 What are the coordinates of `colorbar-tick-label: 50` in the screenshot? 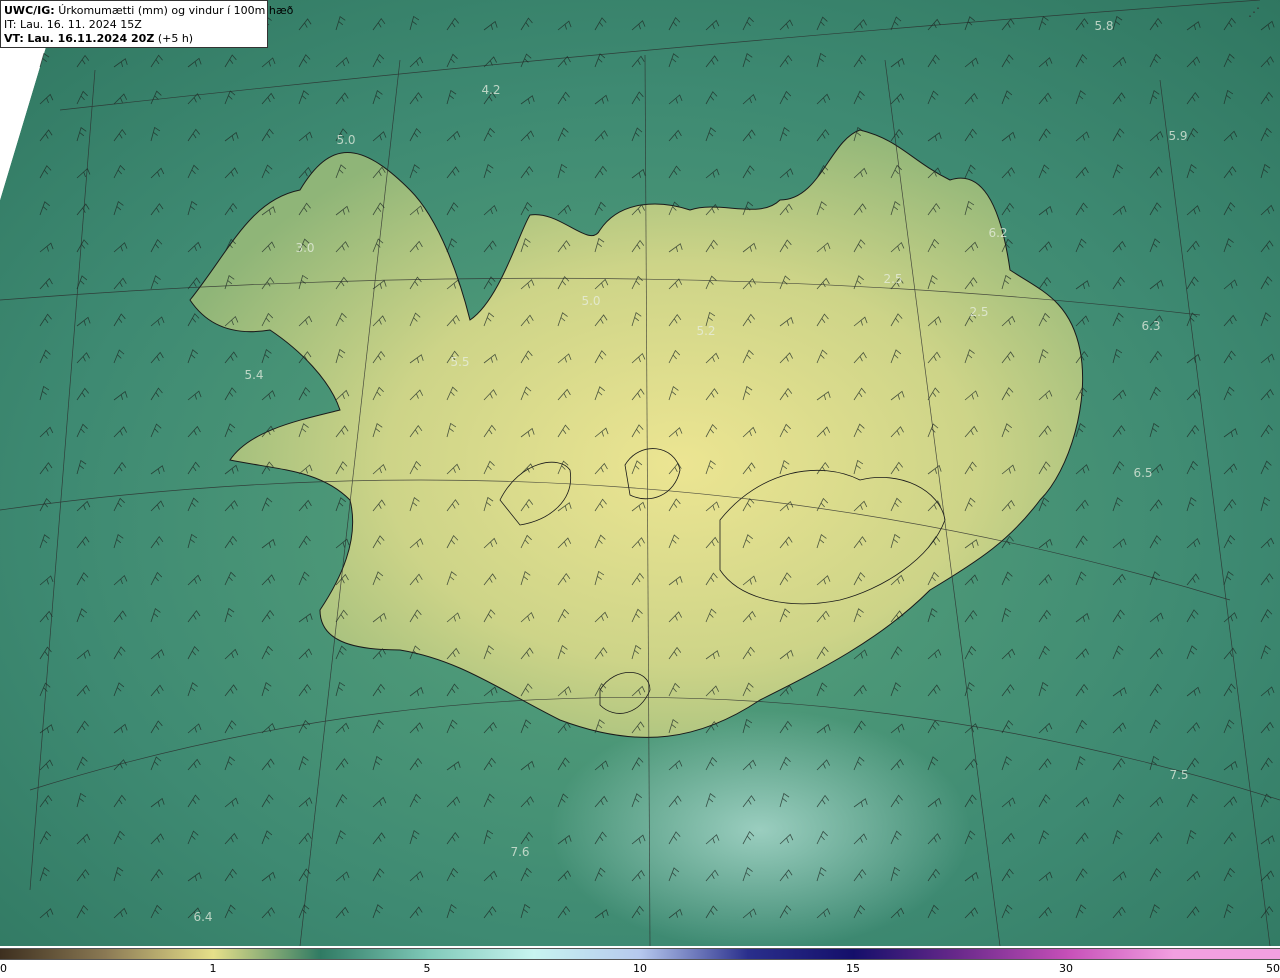 It's located at (1273, 968).